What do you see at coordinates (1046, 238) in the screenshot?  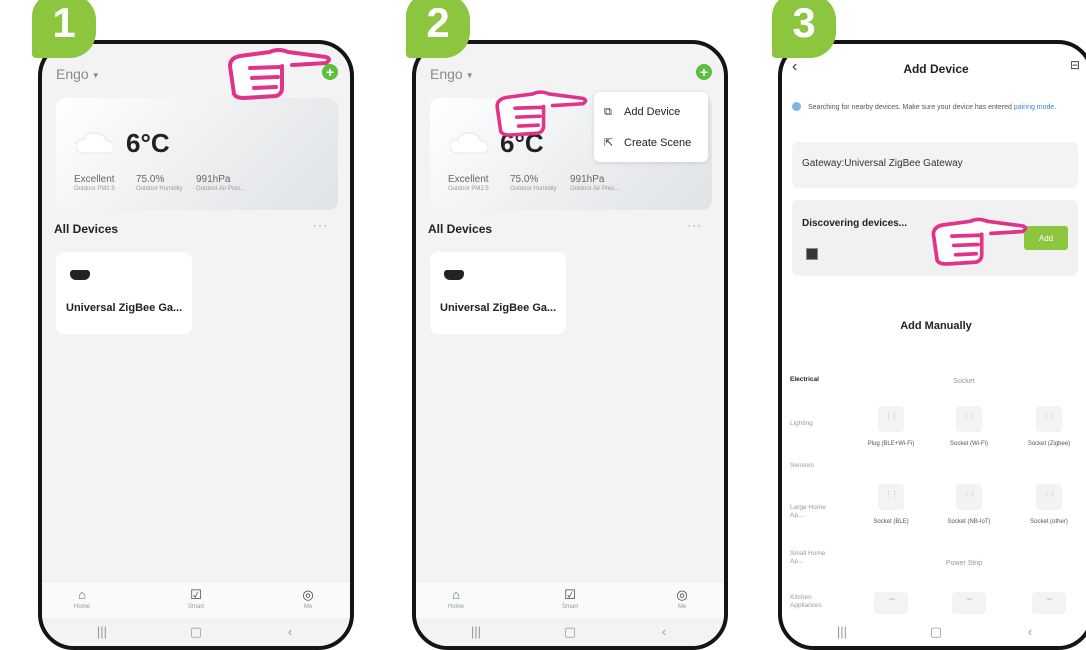 I see `add-button: Add` at bounding box center [1046, 238].